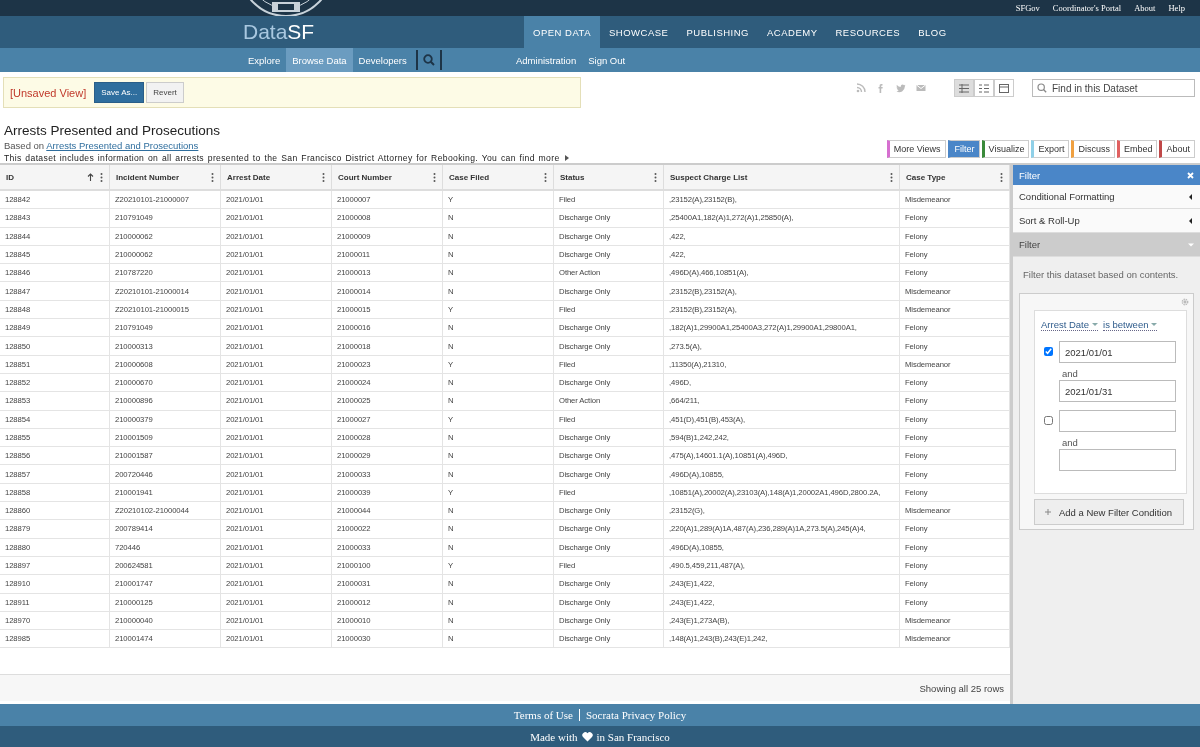 This screenshot has width=1200, height=747. I want to click on search-icon, so click(428, 60).